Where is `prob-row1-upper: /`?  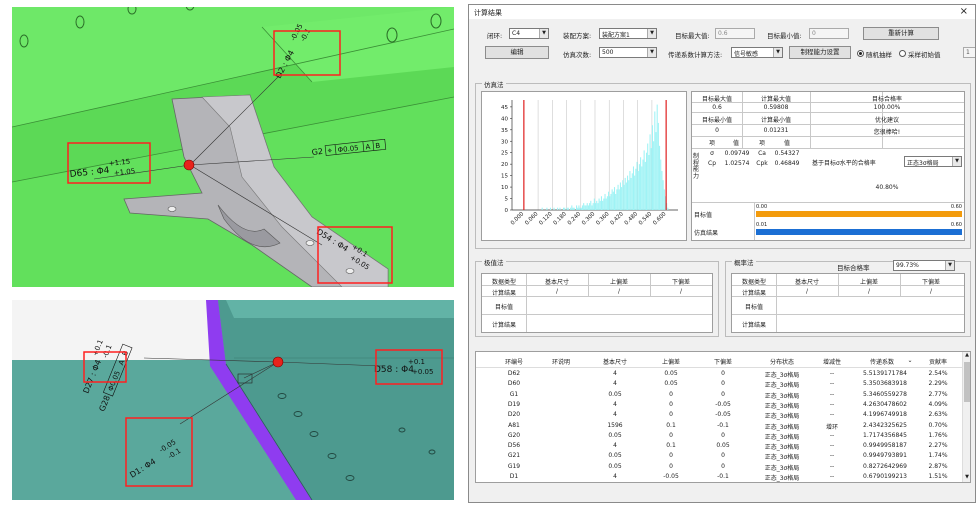
prob-row1-upper: / is located at coordinates (869, 291).